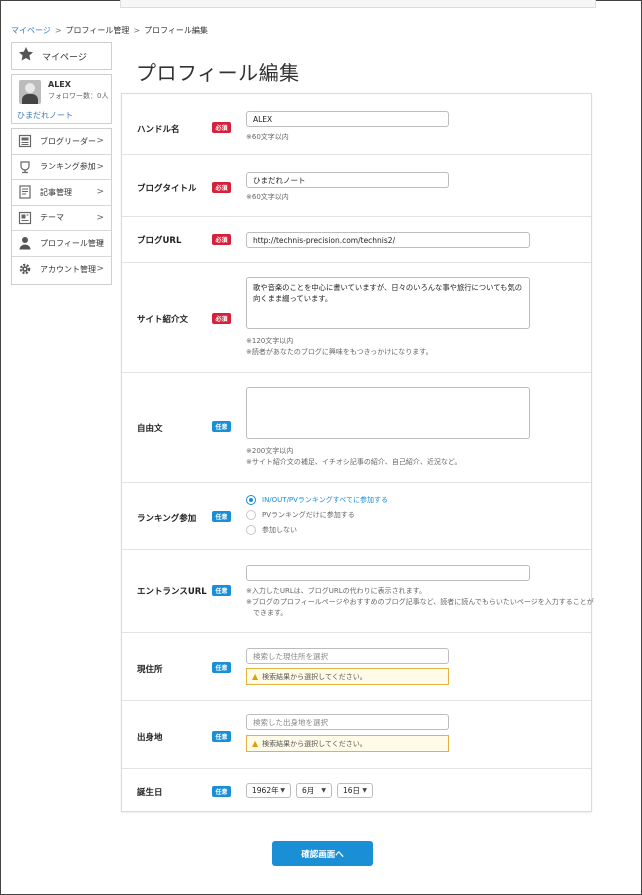 Image resolution: width=642 pixels, height=895 pixels. Describe the element at coordinates (25, 243) in the screenshot. I see `profile-icon` at that location.